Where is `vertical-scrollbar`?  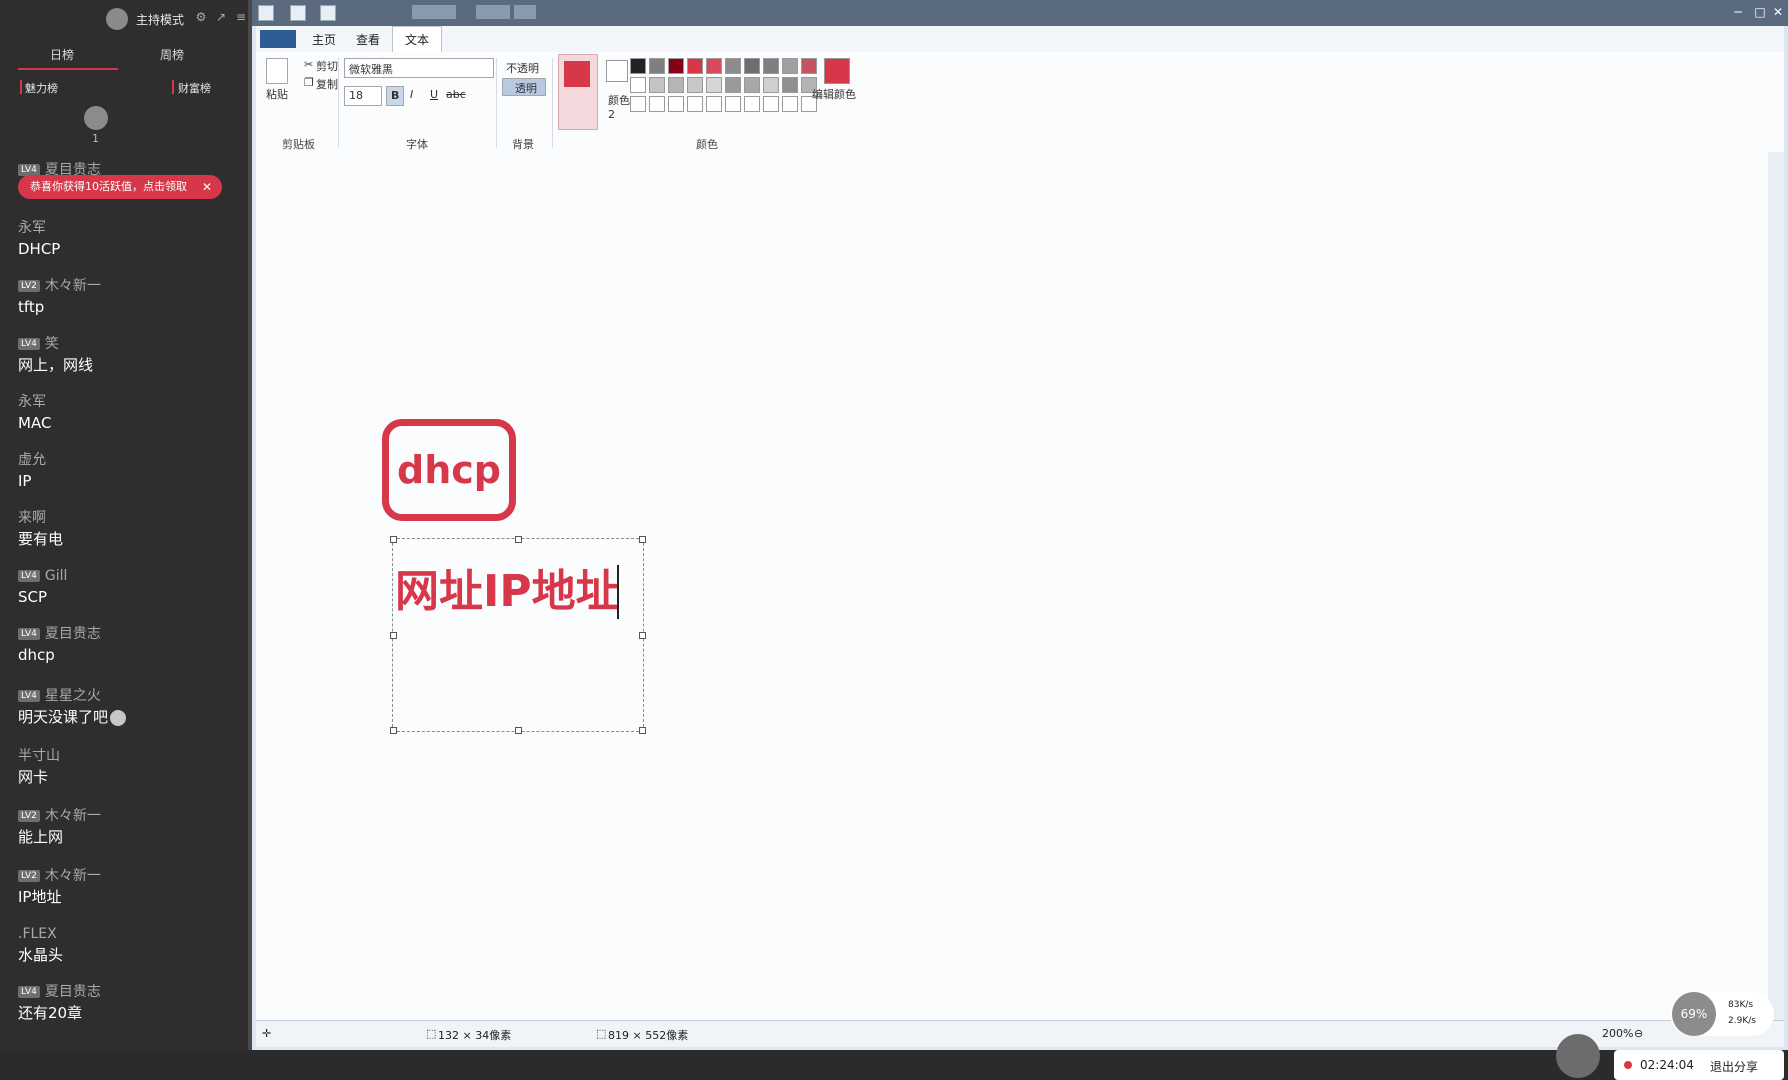
vertical-scrollbar is located at coordinates (1776, 586).